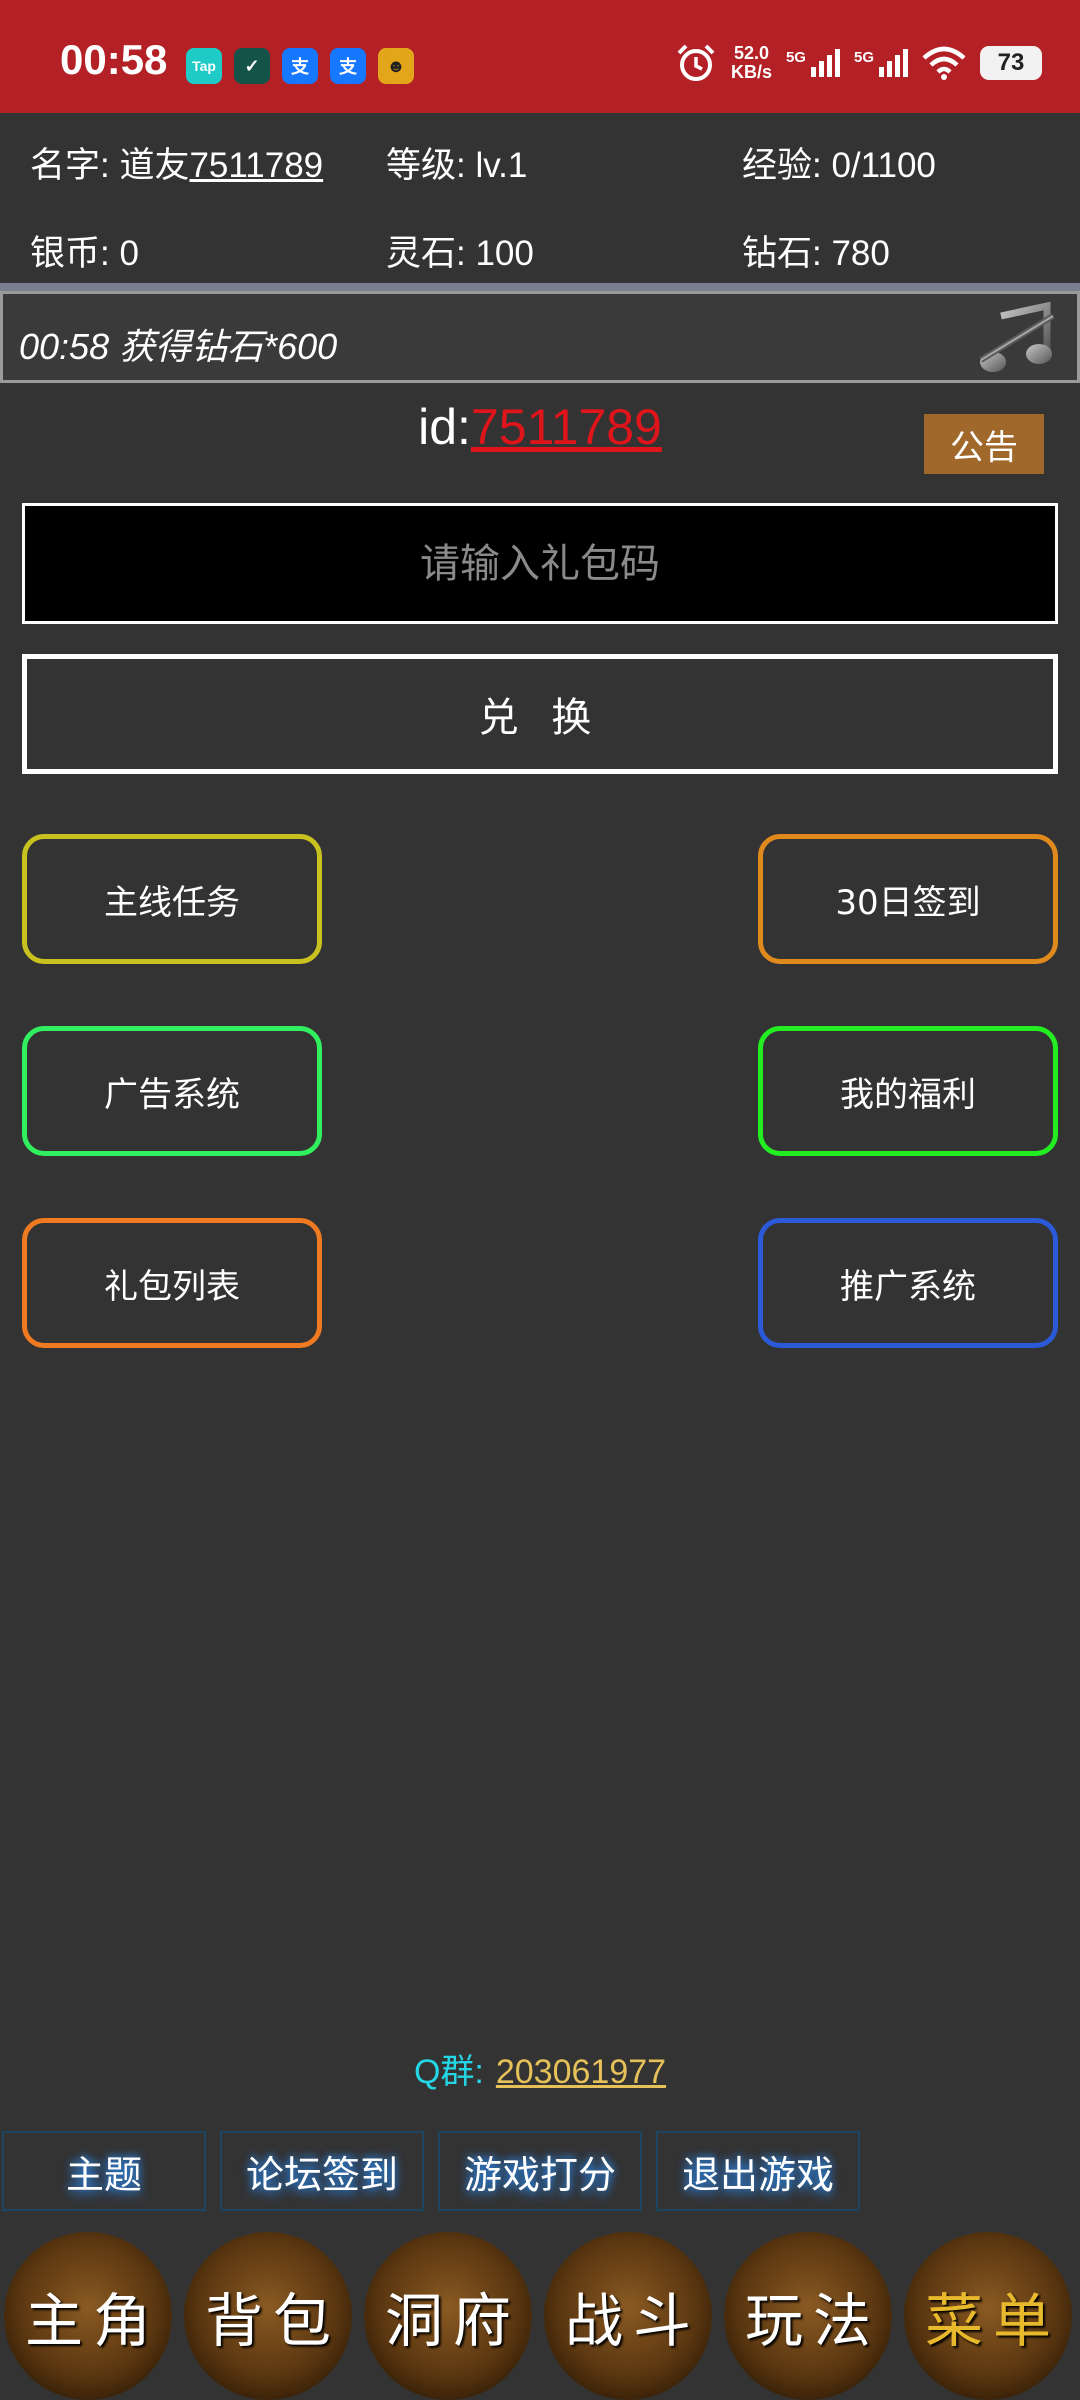  What do you see at coordinates (758, 2171) in the screenshot?
I see `exit-game-button: 退出游戏` at bounding box center [758, 2171].